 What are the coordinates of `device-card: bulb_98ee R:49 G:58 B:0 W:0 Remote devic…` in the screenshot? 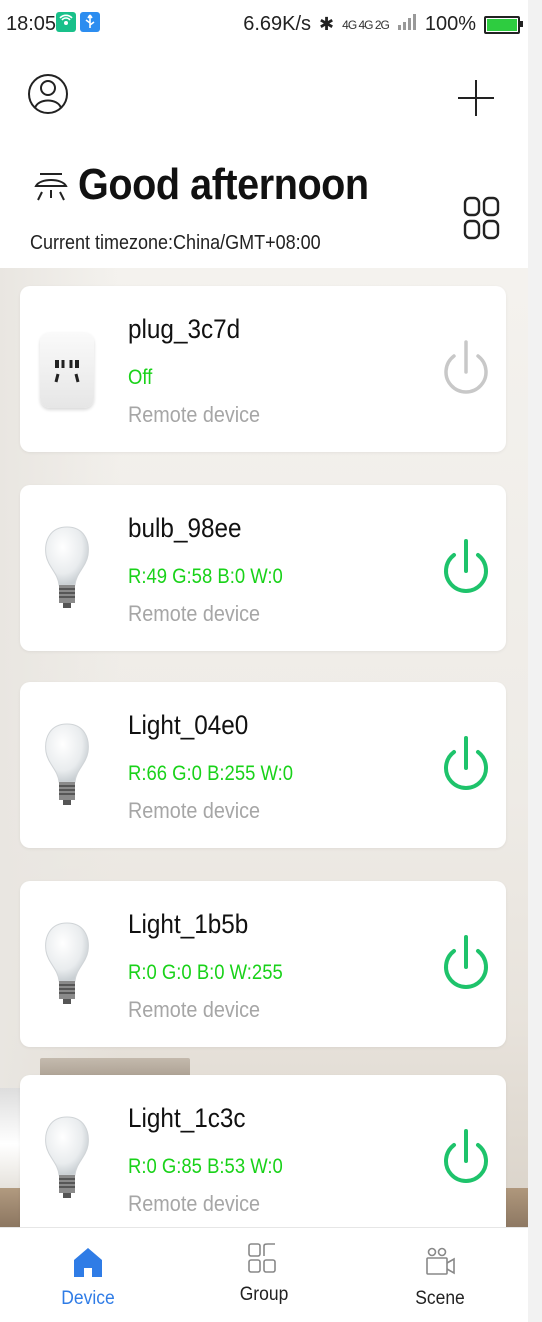 It's located at (263, 568).